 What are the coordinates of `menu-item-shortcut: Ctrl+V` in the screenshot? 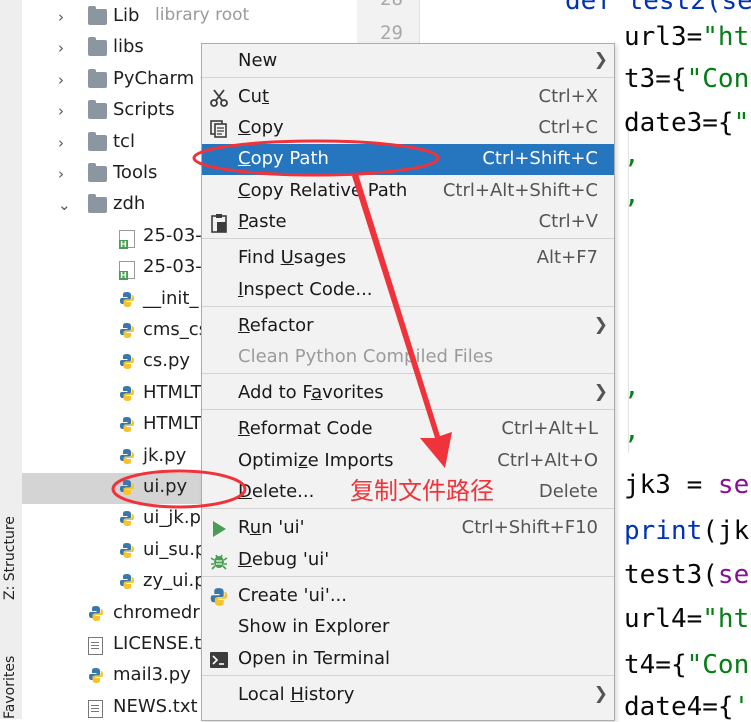 It's located at (568, 221).